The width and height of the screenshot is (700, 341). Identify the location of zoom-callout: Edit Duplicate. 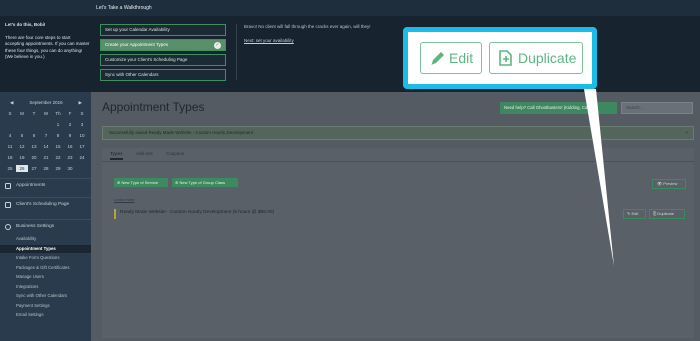
(500, 58).